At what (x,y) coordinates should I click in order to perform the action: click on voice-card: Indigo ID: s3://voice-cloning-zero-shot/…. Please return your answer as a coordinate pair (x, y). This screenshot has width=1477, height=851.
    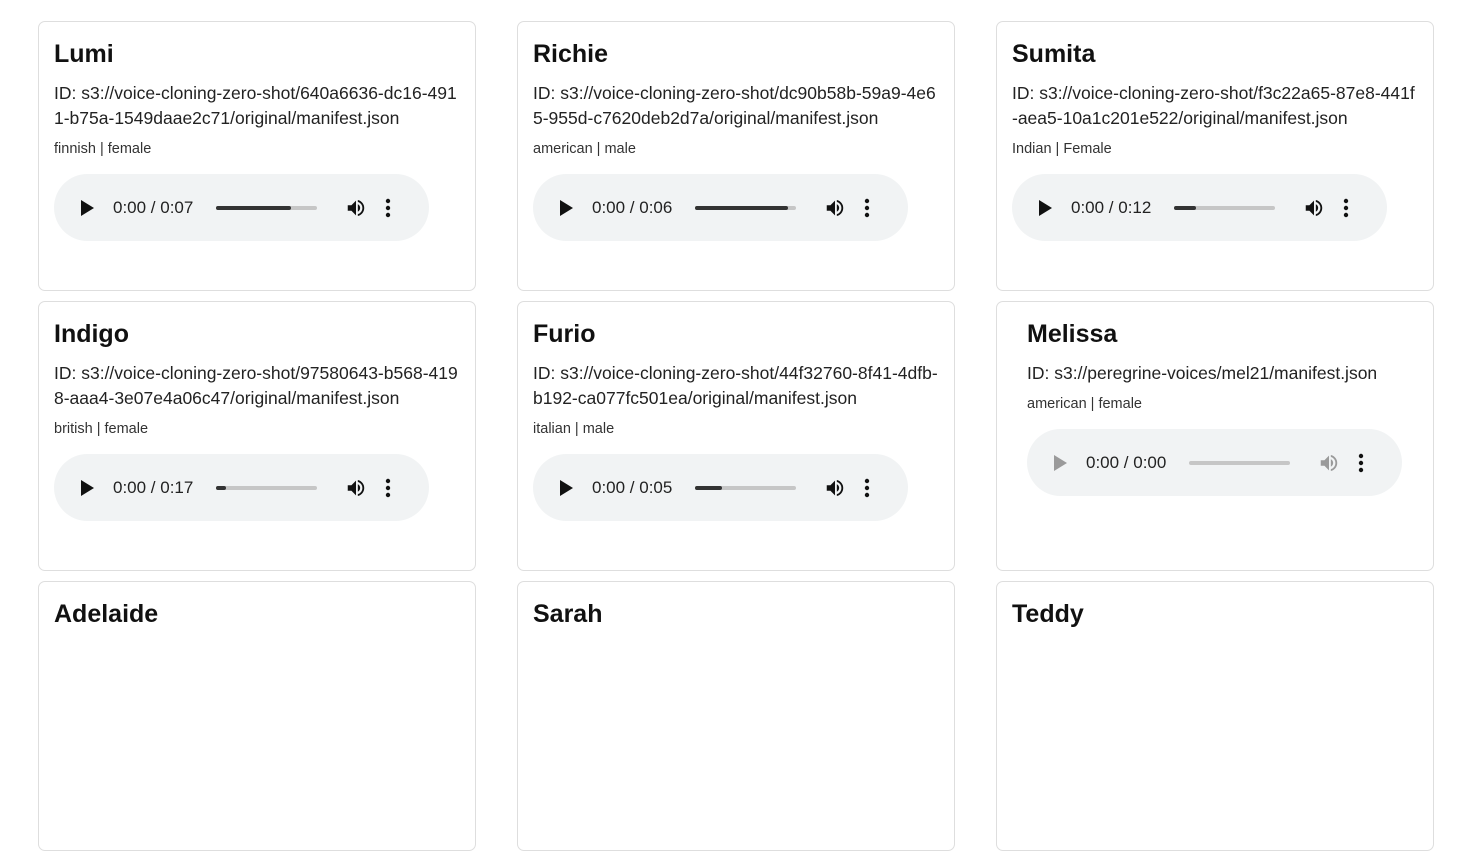
    Looking at the image, I should click on (257, 436).